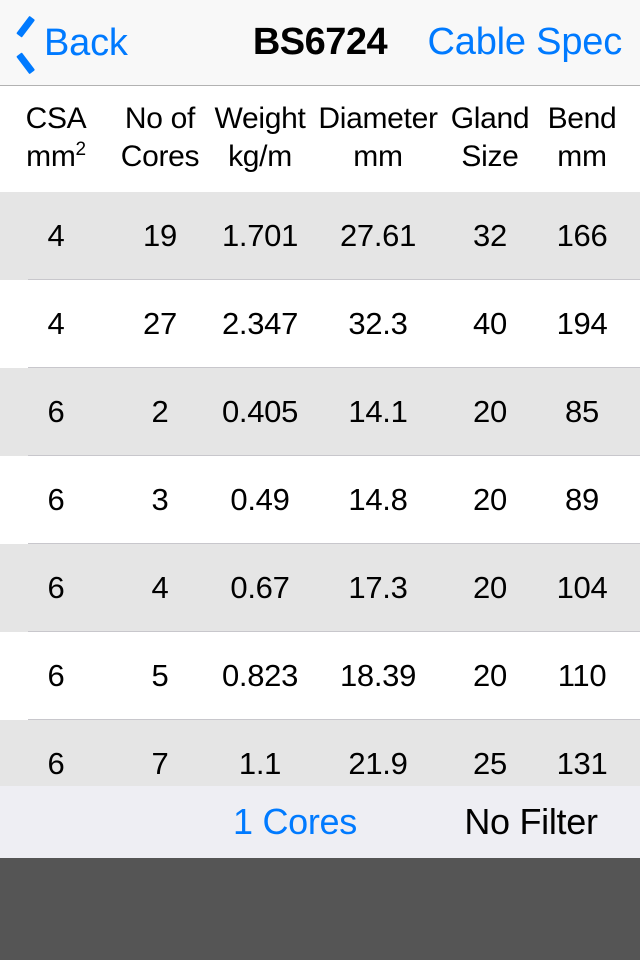 The image size is (640, 960). I want to click on table-row: 6 4 0.67 17.3 20 104, so click(320, 588).